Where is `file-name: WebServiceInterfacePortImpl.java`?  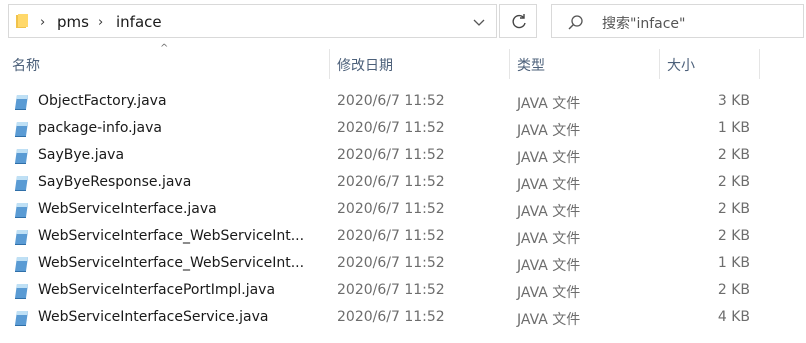
file-name: WebServiceInterfacePortImpl.java is located at coordinates (157, 290).